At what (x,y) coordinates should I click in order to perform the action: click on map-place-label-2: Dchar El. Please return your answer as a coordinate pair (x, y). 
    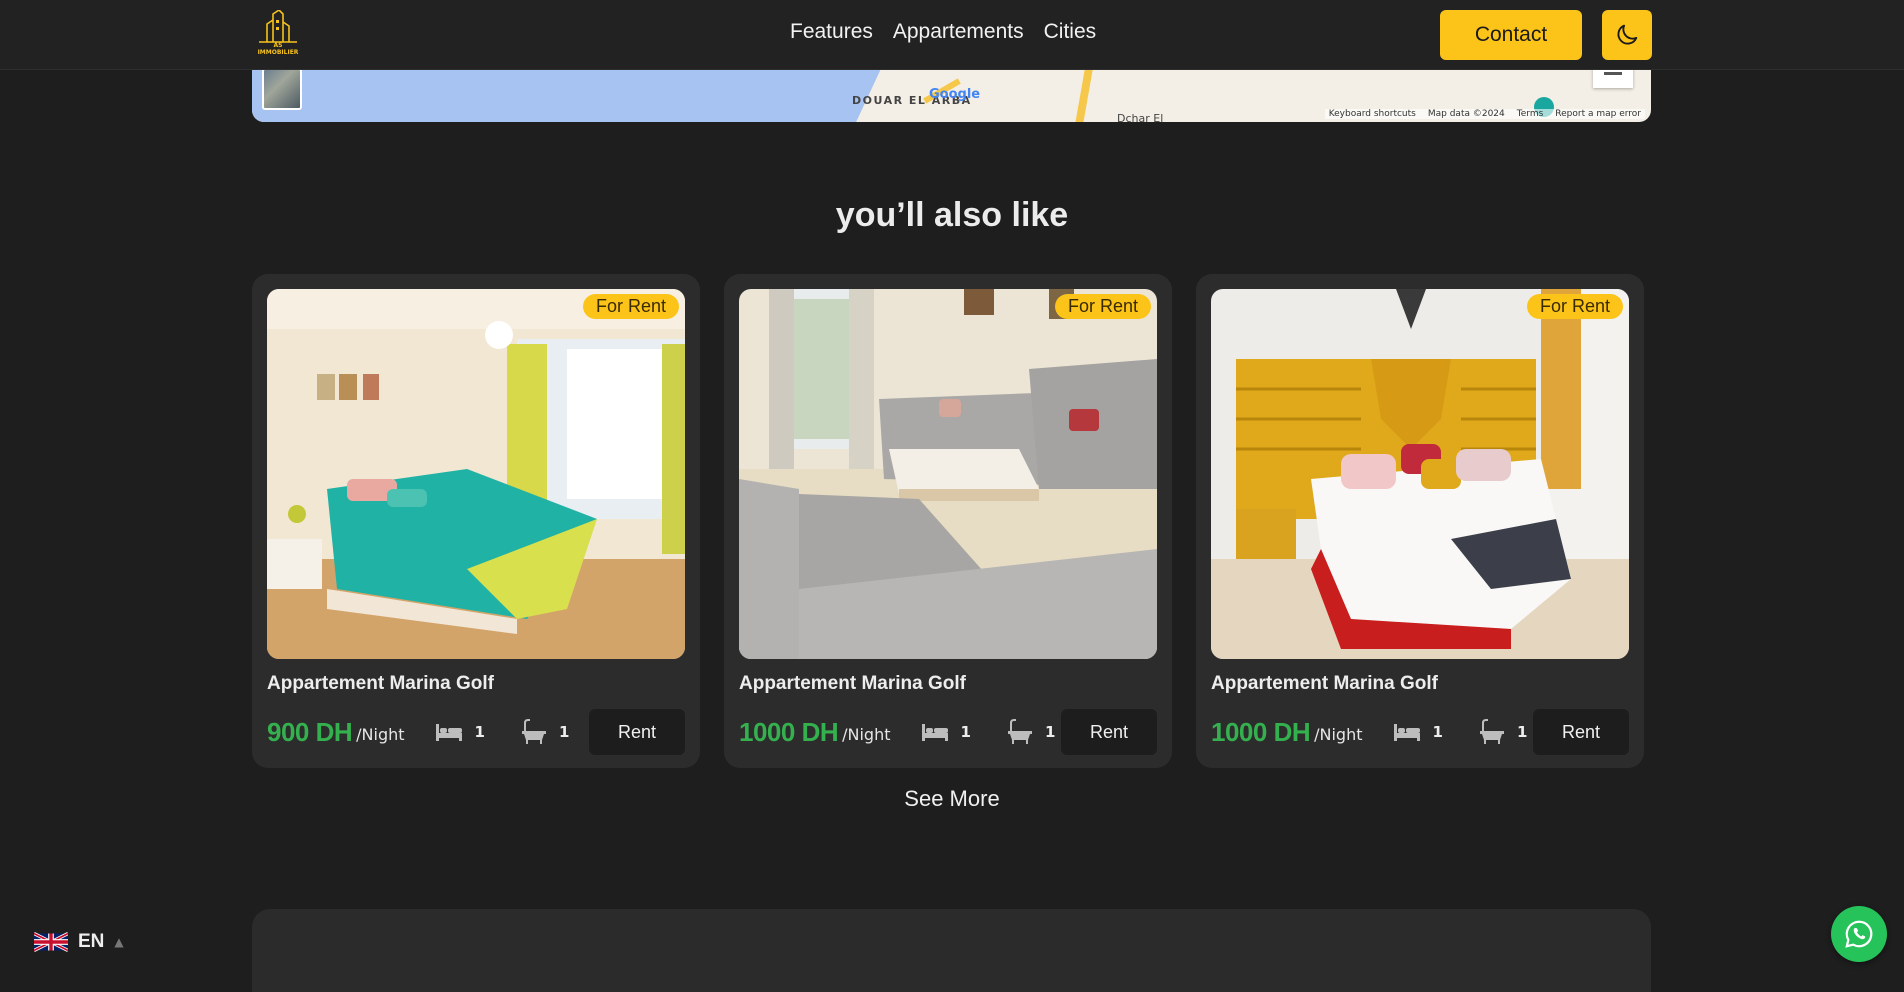
    Looking at the image, I should click on (1140, 117).